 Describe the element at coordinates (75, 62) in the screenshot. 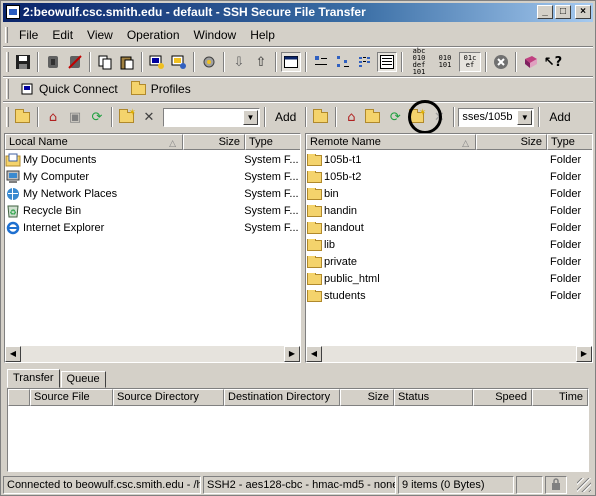

I see `disconnect-icon` at that location.